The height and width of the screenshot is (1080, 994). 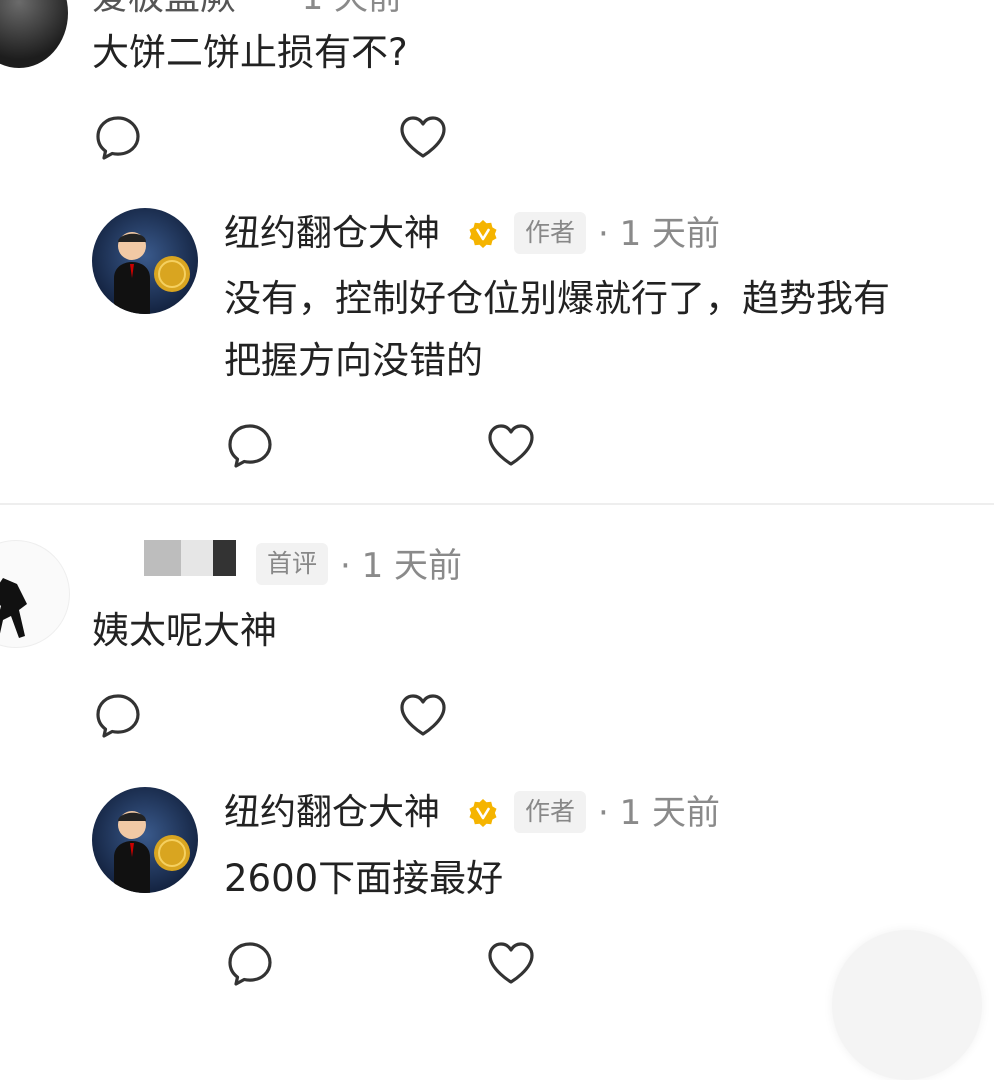 What do you see at coordinates (401, 566) in the screenshot?
I see `comment-2-time: · 1 天前` at bounding box center [401, 566].